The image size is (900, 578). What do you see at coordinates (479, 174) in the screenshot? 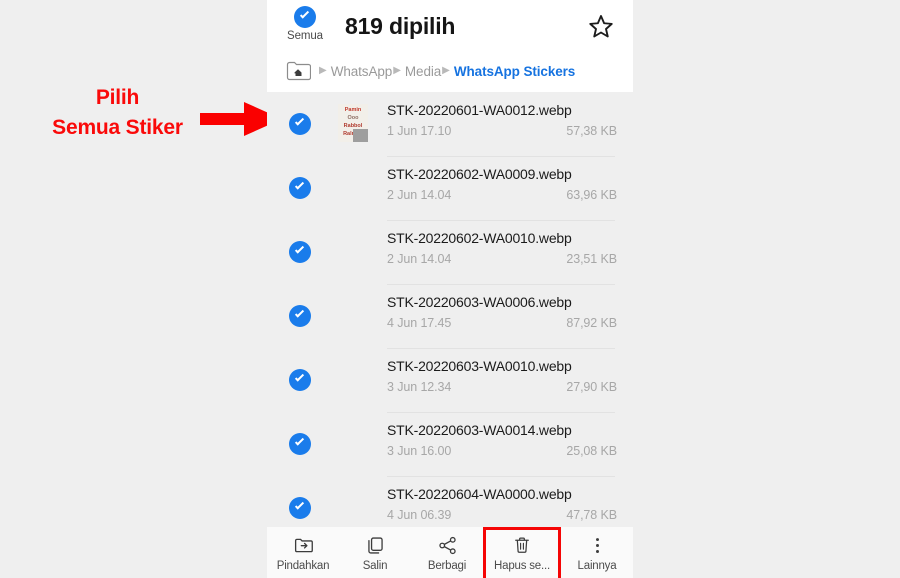
I see `file-name: STK-20220602-WA0009.webp` at bounding box center [479, 174].